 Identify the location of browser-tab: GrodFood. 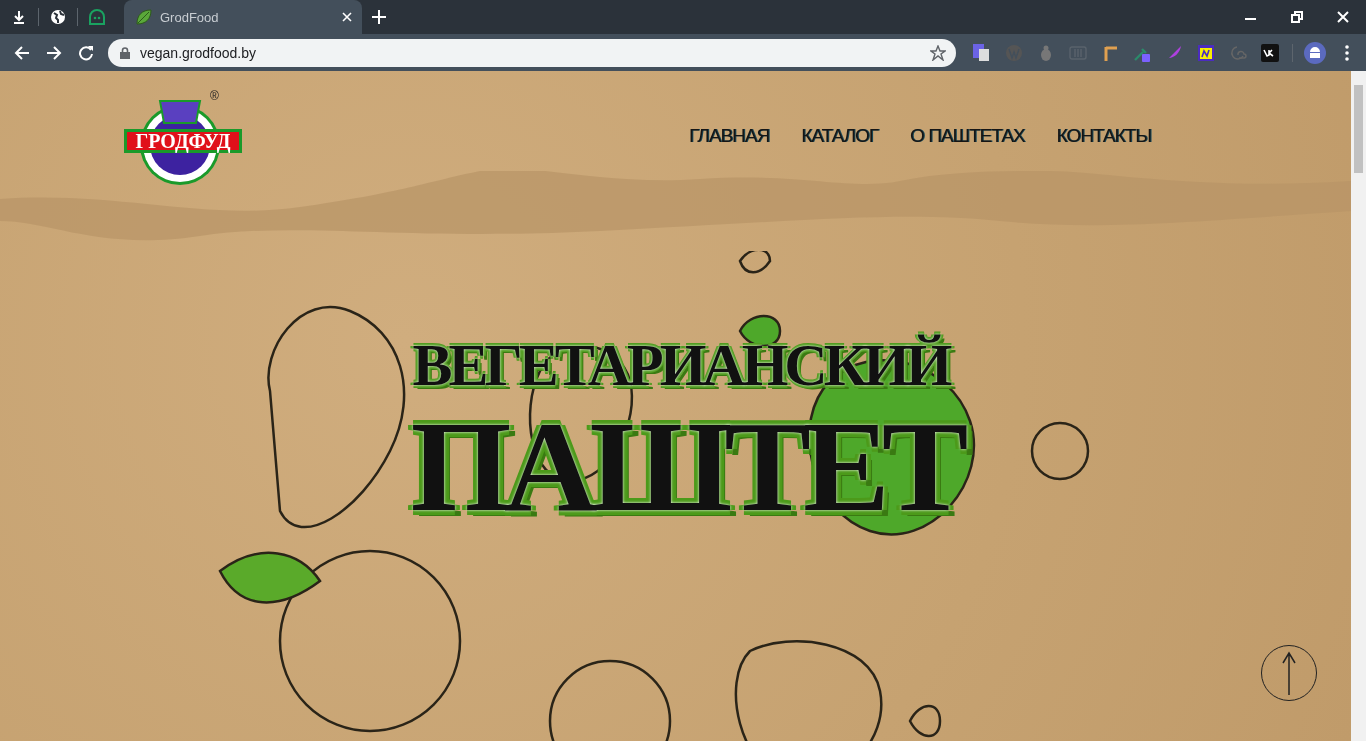
(243, 17).